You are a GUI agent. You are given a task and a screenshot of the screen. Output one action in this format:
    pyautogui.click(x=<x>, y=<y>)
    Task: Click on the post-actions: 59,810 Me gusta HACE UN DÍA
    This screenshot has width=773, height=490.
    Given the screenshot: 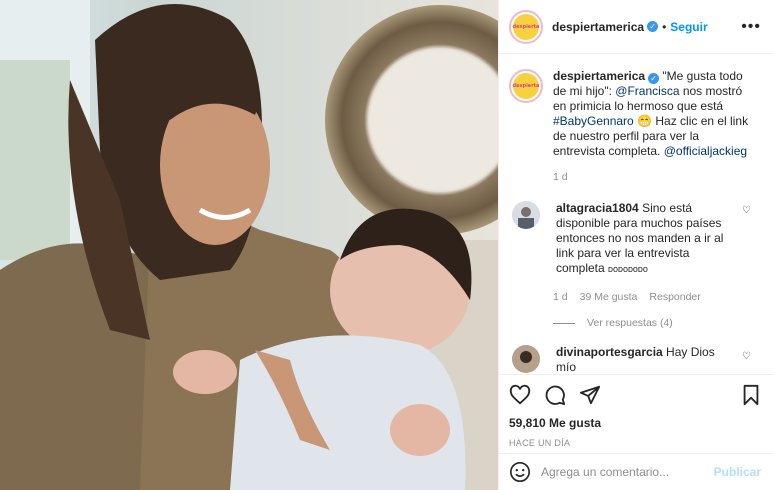 What is the action you would take?
    pyautogui.click(x=636, y=411)
    